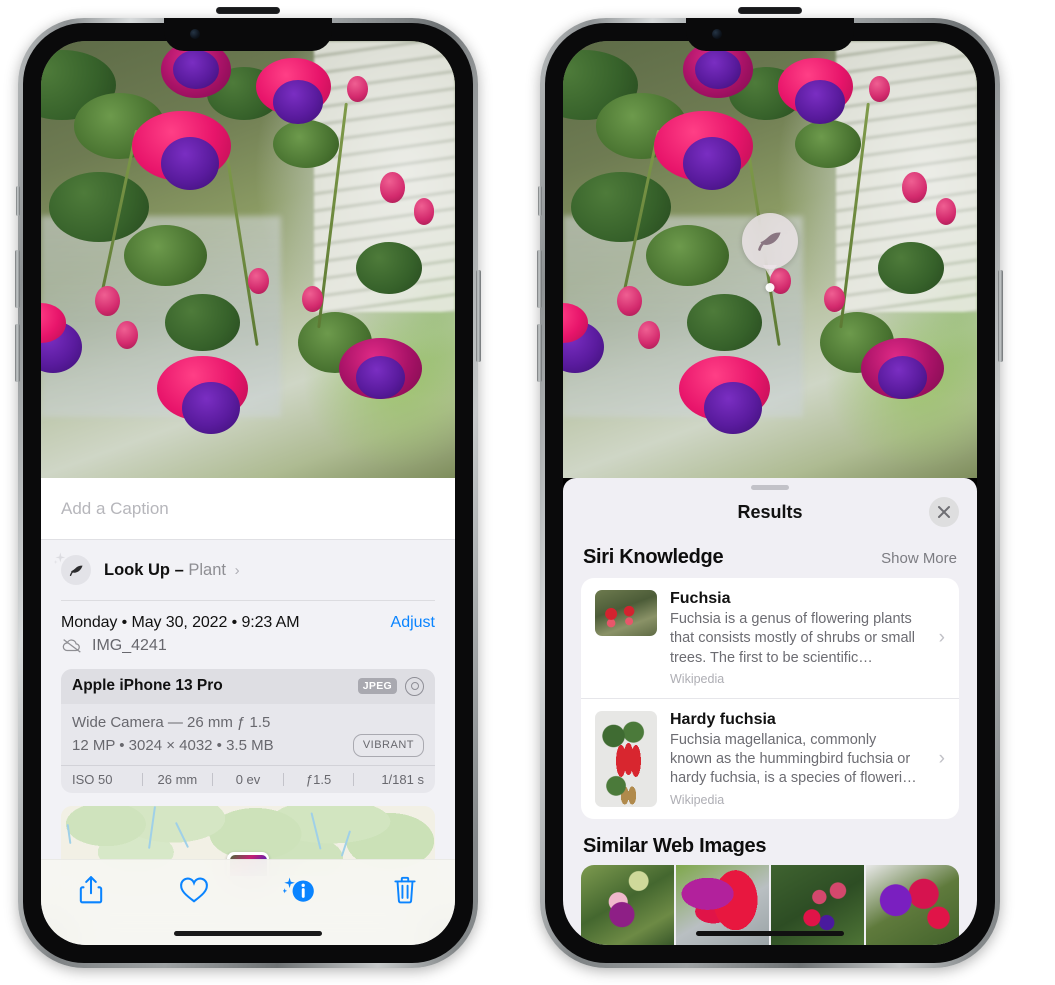  I want to click on exif-stat-focal: 26 mm, so click(177, 779).